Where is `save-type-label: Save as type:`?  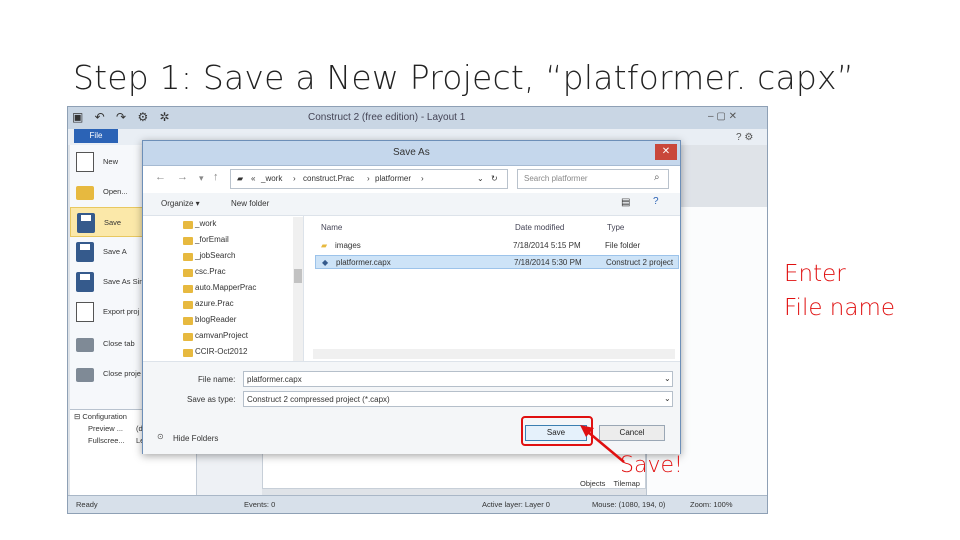 save-type-label: Save as type: is located at coordinates (211, 399).